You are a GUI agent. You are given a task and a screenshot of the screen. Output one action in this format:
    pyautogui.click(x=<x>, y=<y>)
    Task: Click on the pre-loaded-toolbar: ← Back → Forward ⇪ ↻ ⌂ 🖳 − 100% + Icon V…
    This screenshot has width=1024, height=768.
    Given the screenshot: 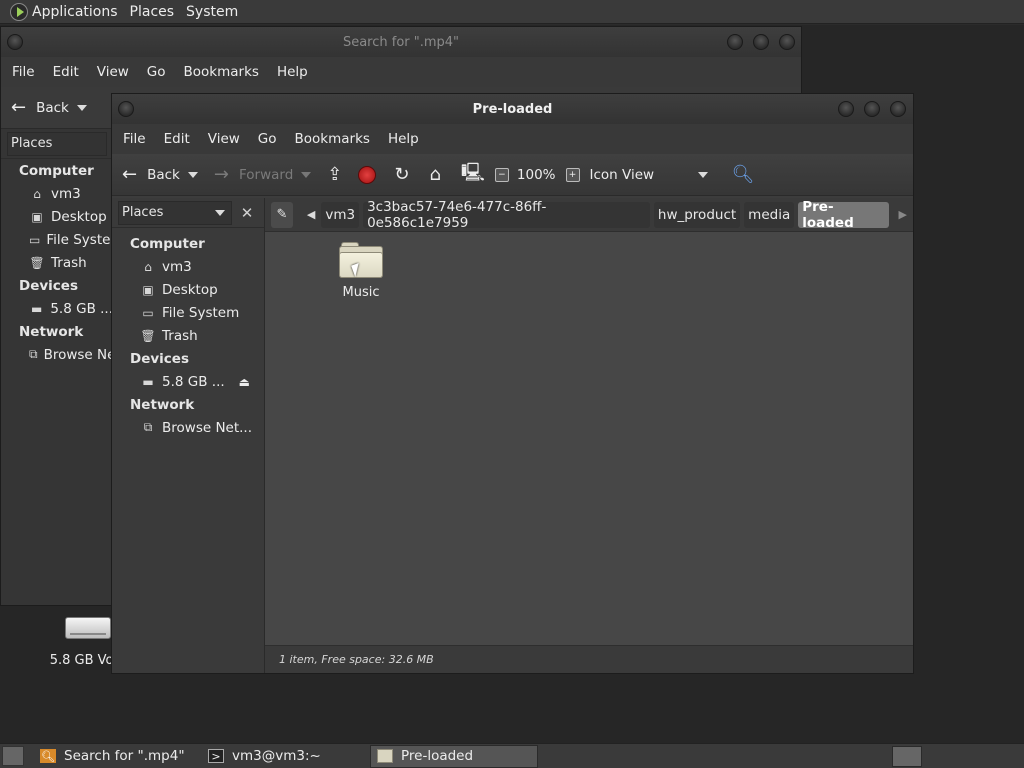 What is the action you would take?
    pyautogui.click(x=512, y=175)
    